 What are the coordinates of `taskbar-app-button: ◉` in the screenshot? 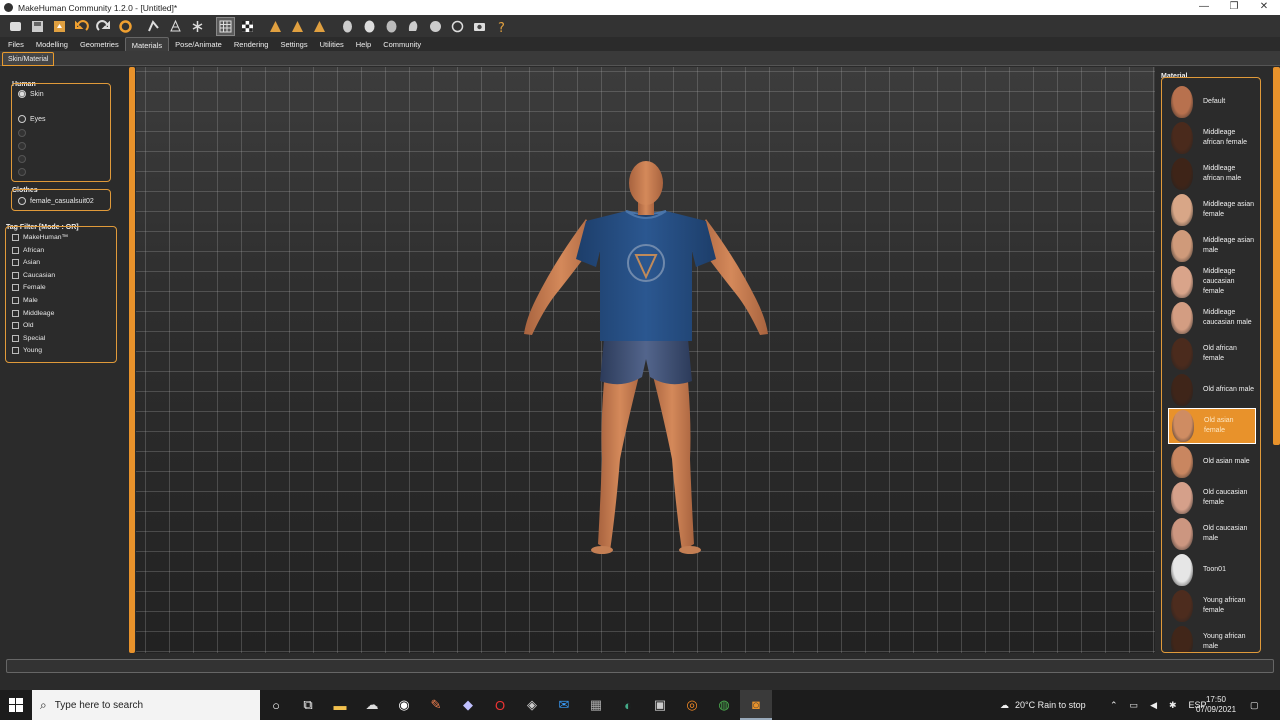 It's located at (404, 705).